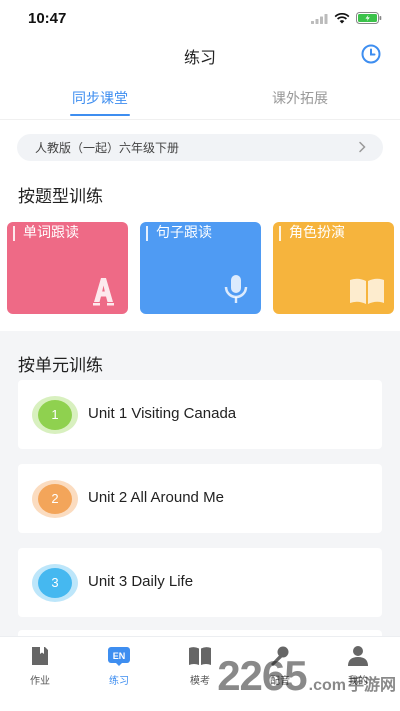  What do you see at coordinates (371, 54) in the screenshot?
I see `history-clock-icon` at bounding box center [371, 54].